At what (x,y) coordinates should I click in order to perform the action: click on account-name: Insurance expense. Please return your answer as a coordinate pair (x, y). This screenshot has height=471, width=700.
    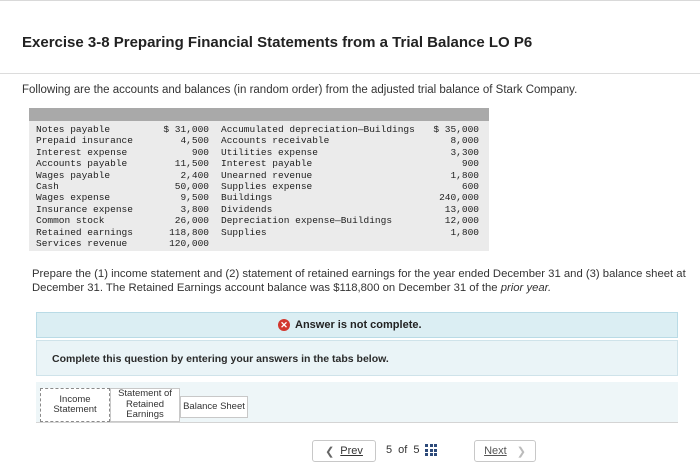
    Looking at the image, I should click on (84, 209).